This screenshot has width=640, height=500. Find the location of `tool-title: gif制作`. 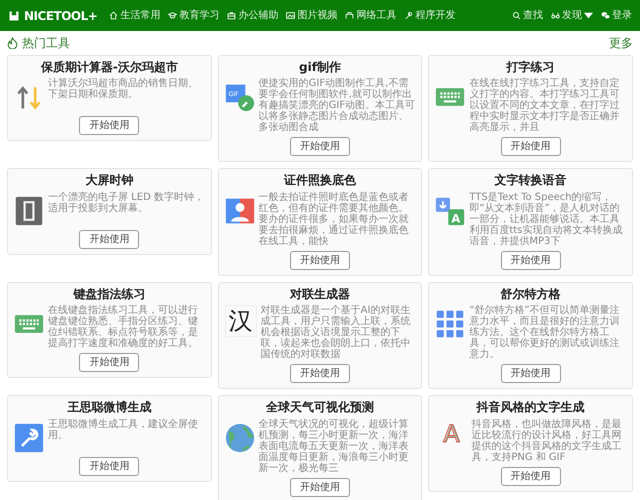

tool-title: gif制作 is located at coordinates (320, 67).